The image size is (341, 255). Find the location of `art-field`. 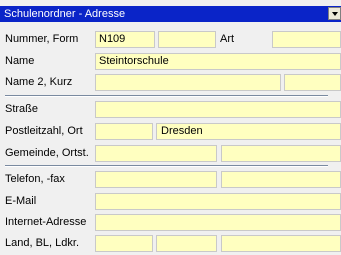

art-field is located at coordinates (306, 39).